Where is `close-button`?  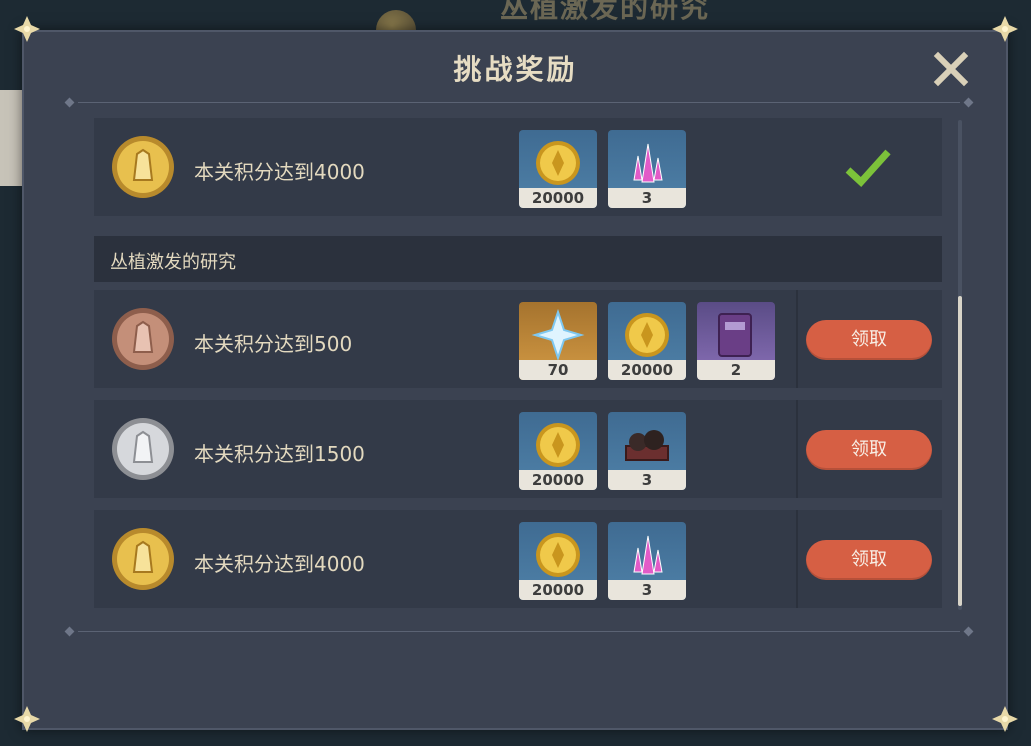
close-button is located at coordinates (951, 69).